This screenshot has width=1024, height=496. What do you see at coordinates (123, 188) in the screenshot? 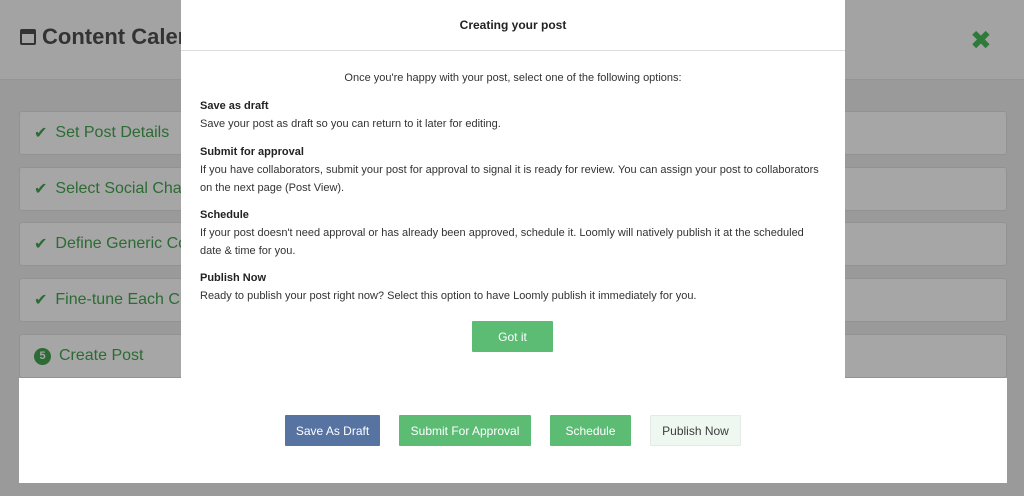
I see `step-label: Select Social Chan` at bounding box center [123, 188].